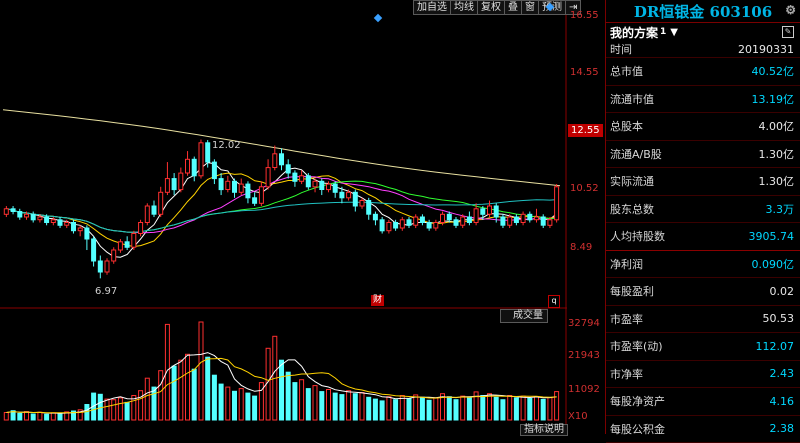  What do you see at coordinates (490, 7) in the screenshot?
I see `adjust-price-button: 复权` at bounding box center [490, 7].